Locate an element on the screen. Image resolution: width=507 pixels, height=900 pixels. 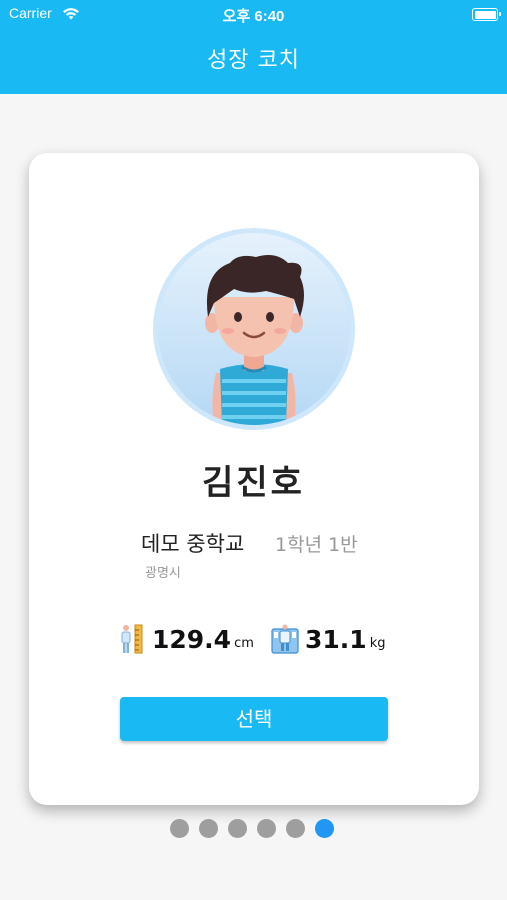
weight-value: 31.1 is located at coordinates (336, 639).